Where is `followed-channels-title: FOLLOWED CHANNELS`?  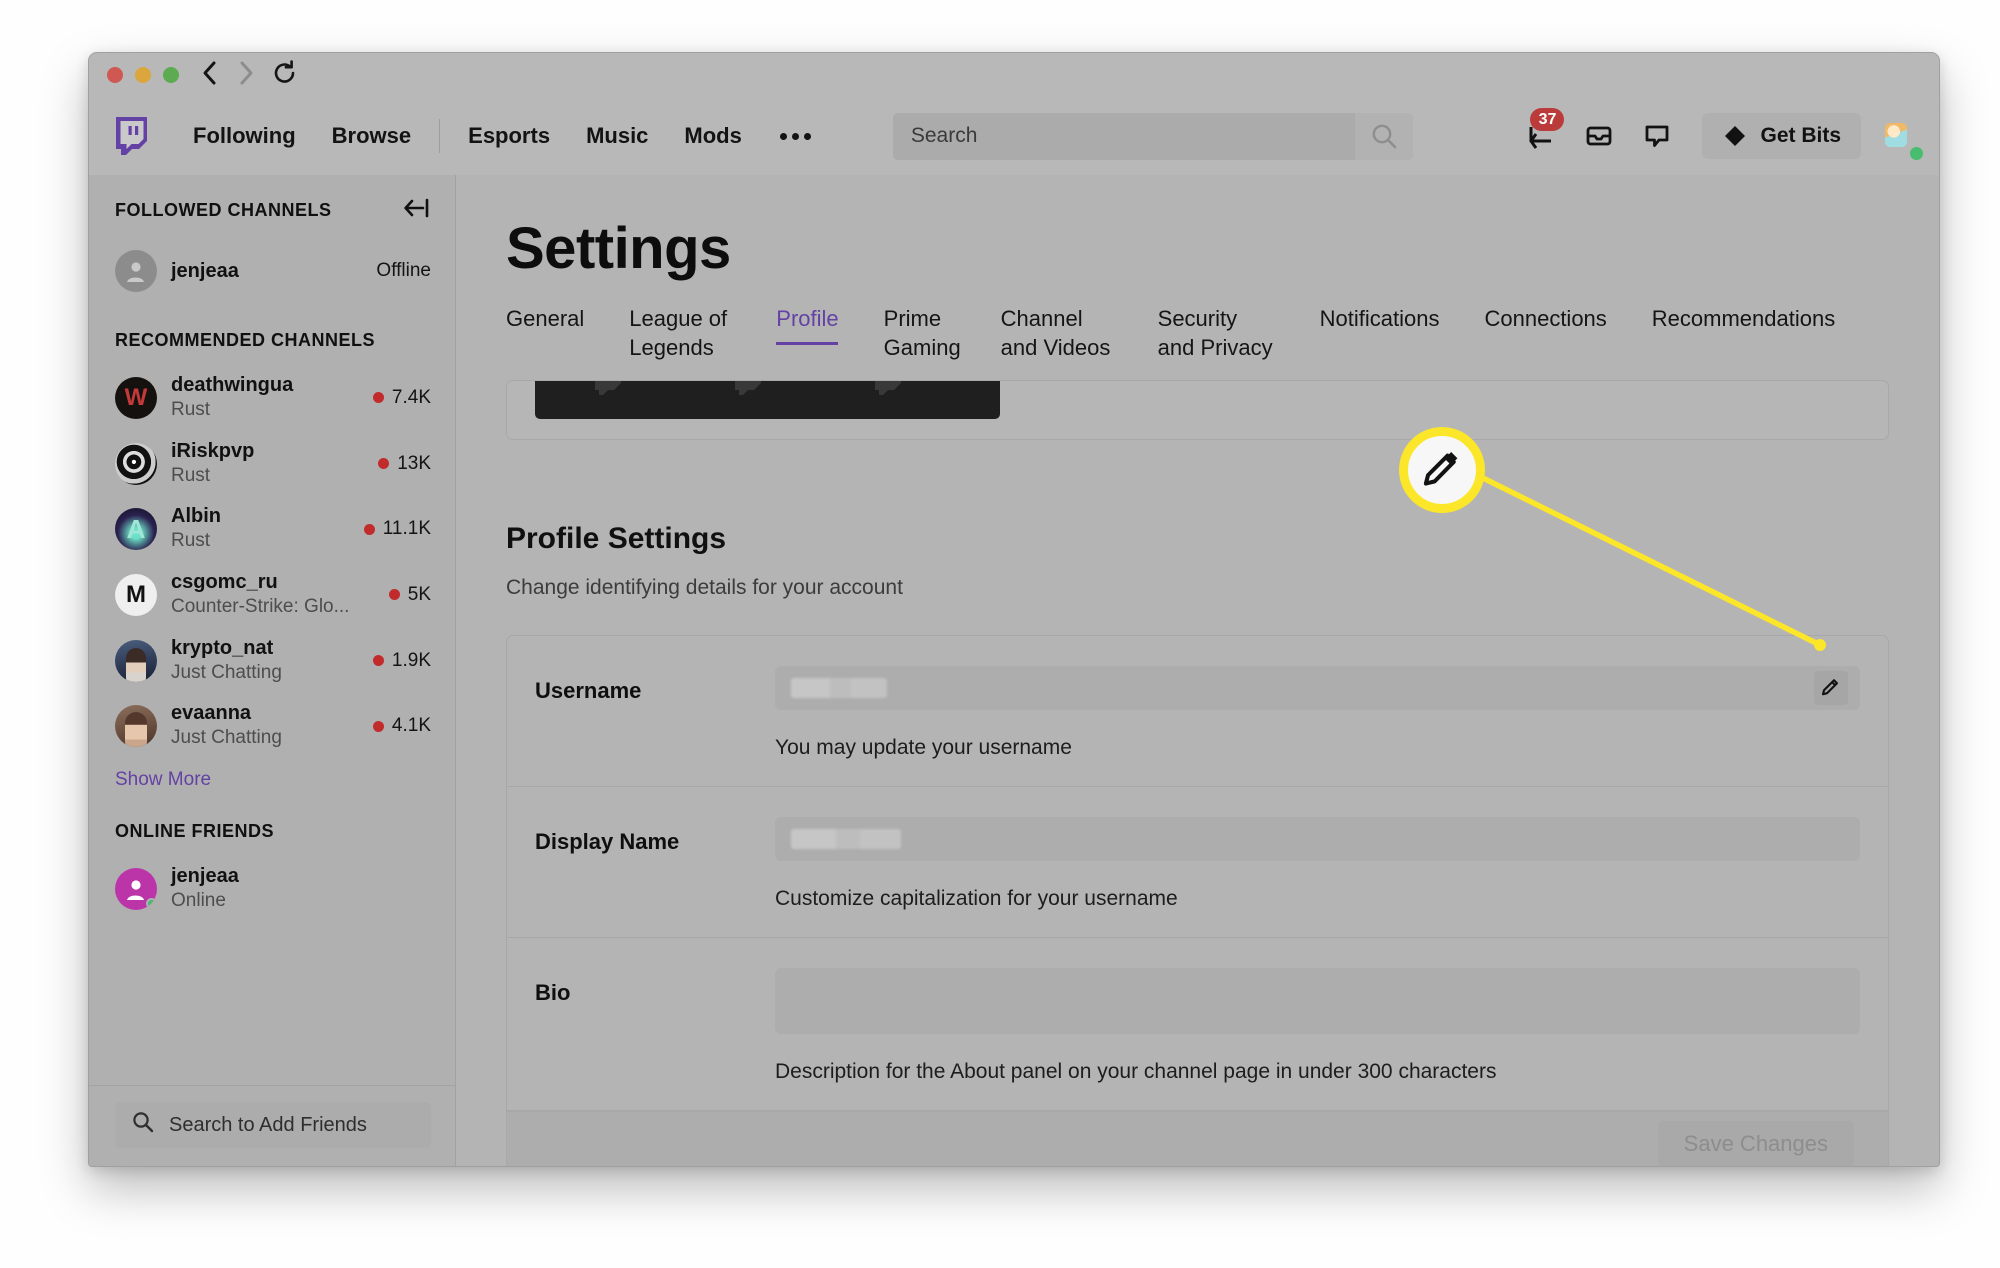
followed-channels-title: FOLLOWED CHANNELS is located at coordinates (223, 210).